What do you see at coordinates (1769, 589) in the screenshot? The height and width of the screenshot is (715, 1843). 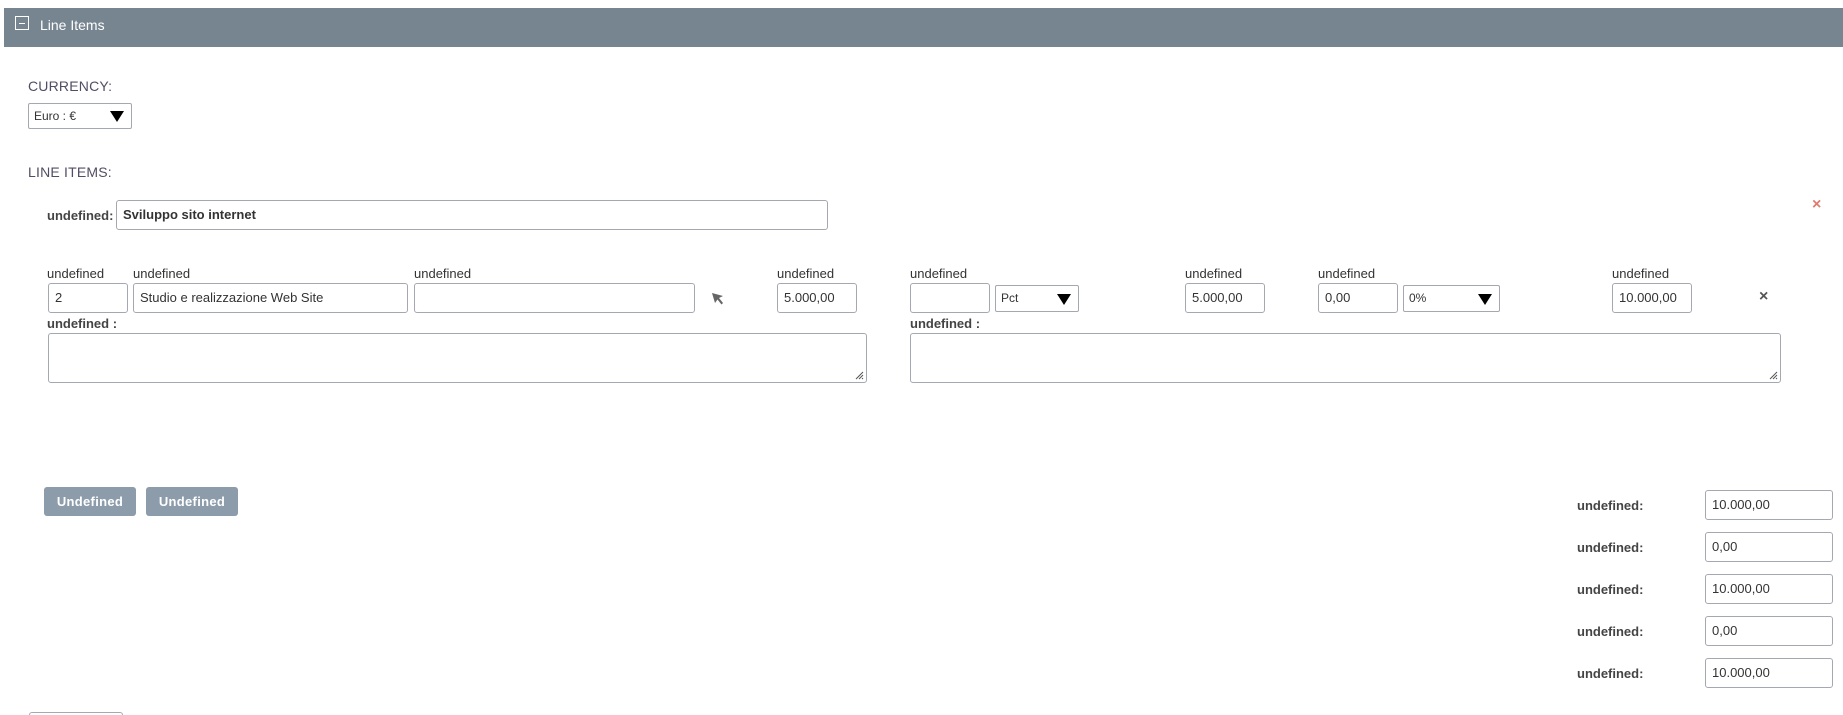 I see `subtotal-input: 10.000,00` at bounding box center [1769, 589].